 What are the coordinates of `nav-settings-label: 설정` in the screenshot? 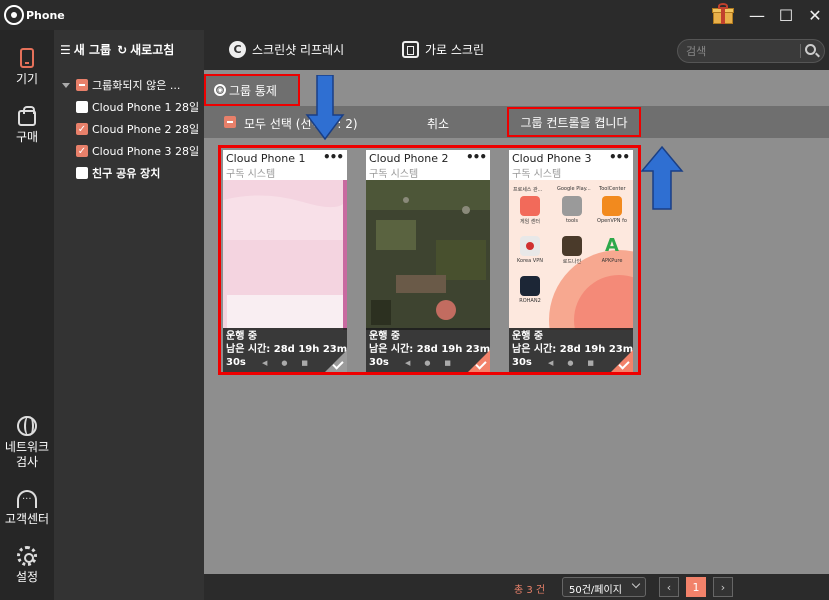 It's located at (27, 577).